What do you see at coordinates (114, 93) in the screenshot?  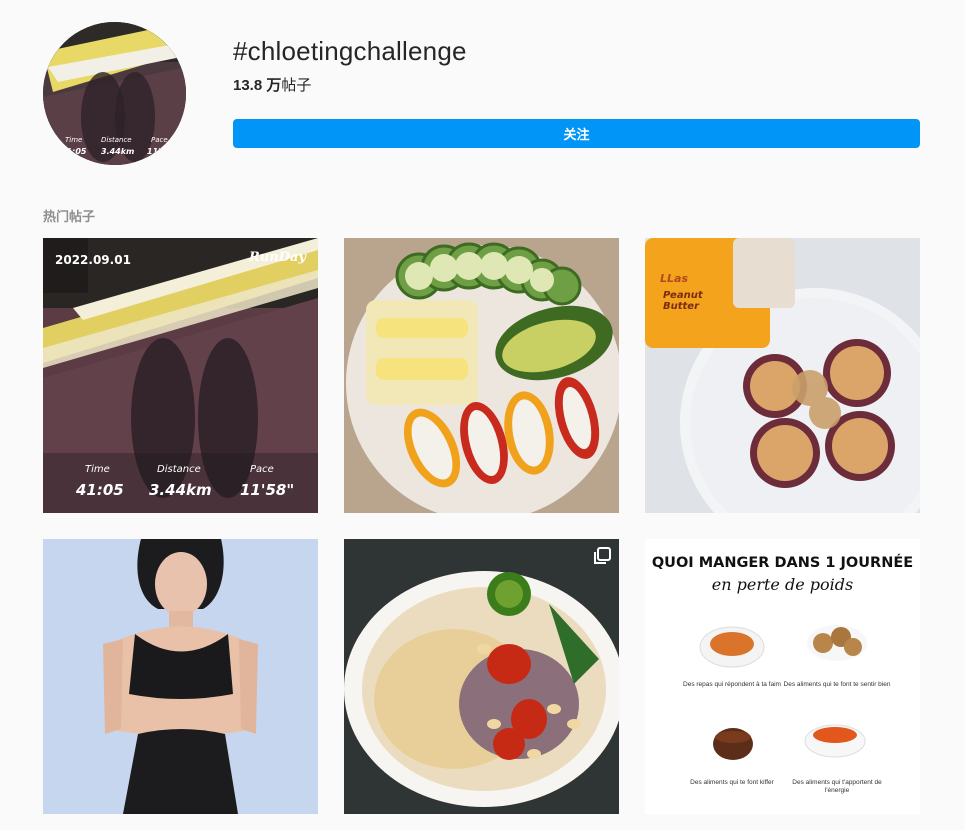 I see `hashtag-avatar: Time Distance Pace 41:05 3.44km 11'58"` at bounding box center [114, 93].